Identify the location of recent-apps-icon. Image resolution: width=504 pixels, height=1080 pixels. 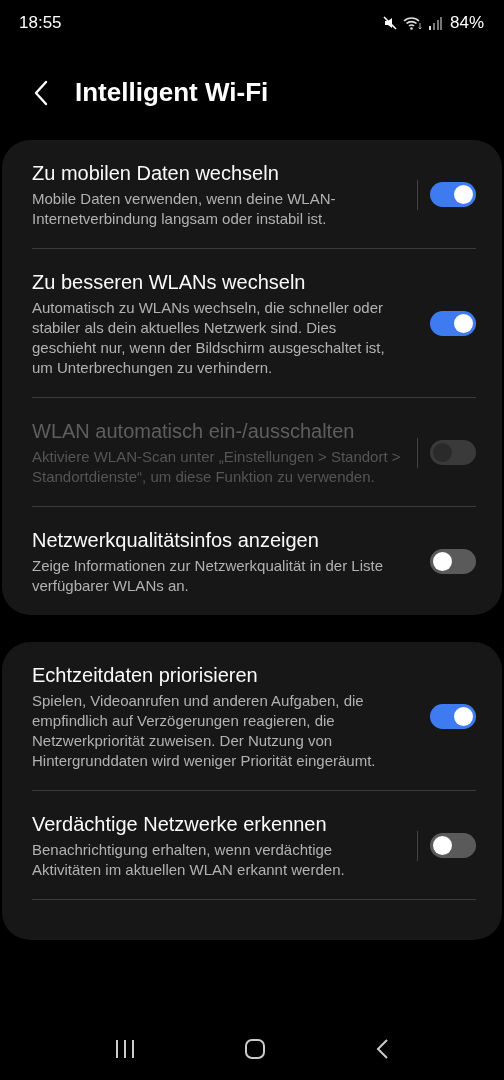
(125, 1049).